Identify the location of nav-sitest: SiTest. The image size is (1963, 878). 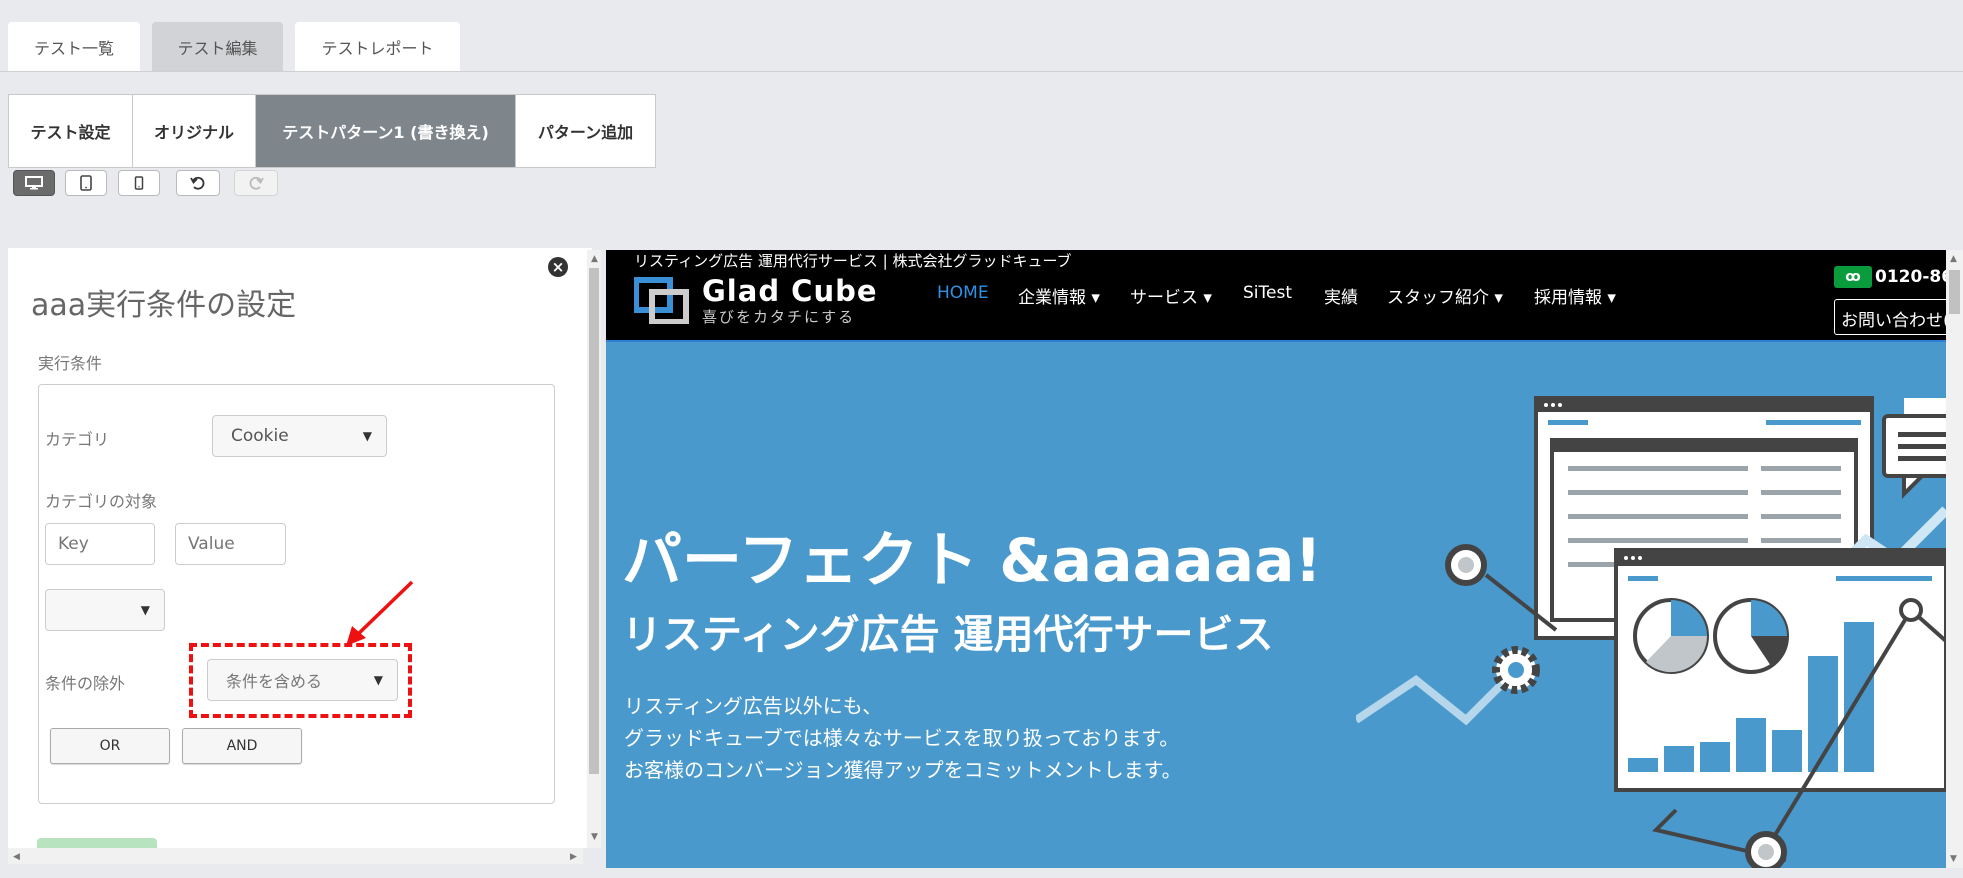
(1267, 293).